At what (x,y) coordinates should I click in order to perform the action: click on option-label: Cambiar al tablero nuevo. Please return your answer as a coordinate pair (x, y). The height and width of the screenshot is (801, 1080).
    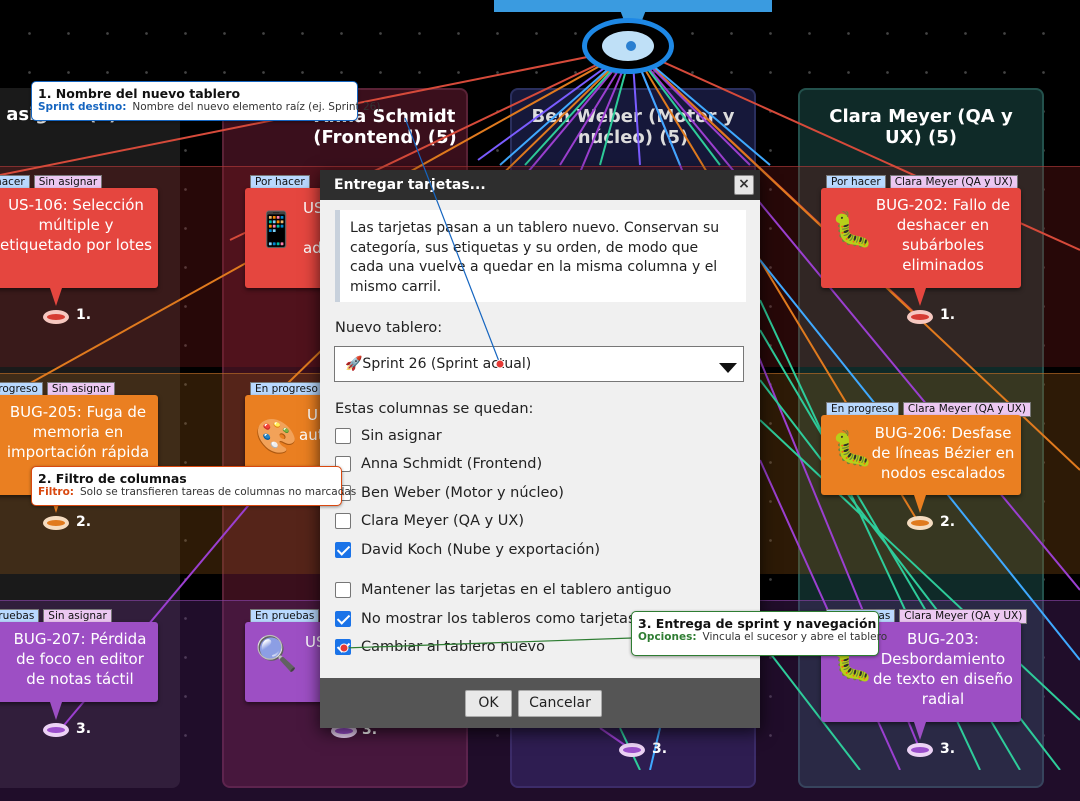
    Looking at the image, I should click on (453, 647).